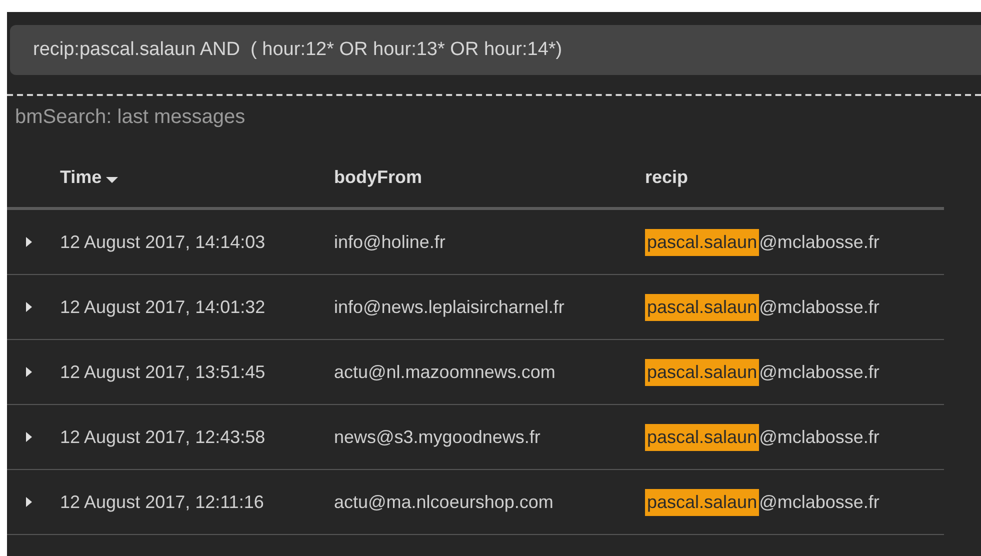 This screenshot has height=556, width=981. Describe the element at coordinates (163, 242) in the screenshot. I see `table-cell-text: 12 August 2017, 14:14:03` at that location.